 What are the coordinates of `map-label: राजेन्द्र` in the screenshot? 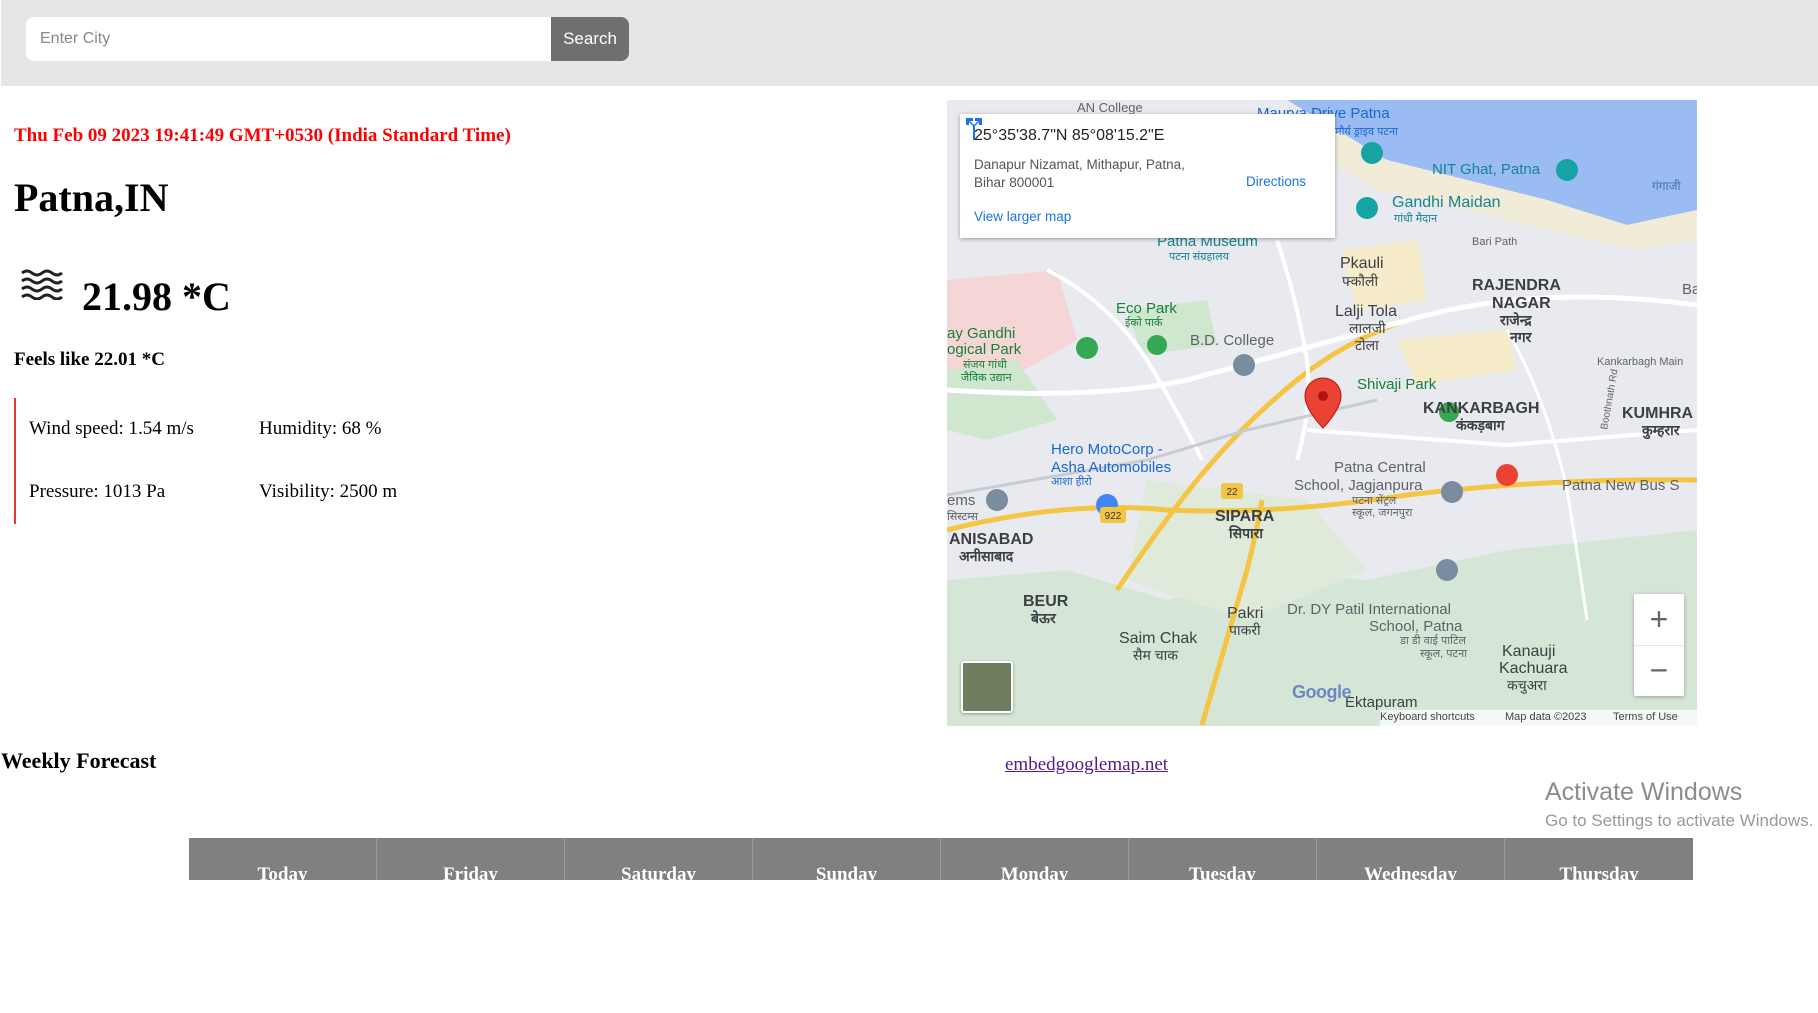 It's located at (1515, 320).